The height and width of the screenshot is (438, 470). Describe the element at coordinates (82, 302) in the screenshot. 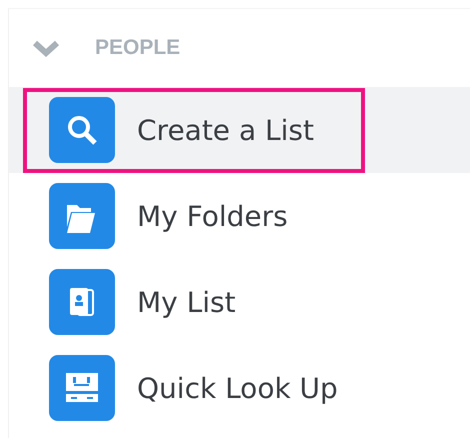

I see `contact-card-icon` at that location.